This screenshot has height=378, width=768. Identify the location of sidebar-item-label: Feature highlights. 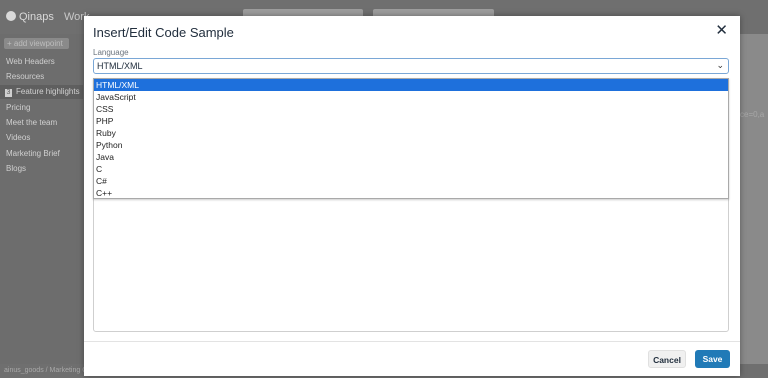
(48, 91).